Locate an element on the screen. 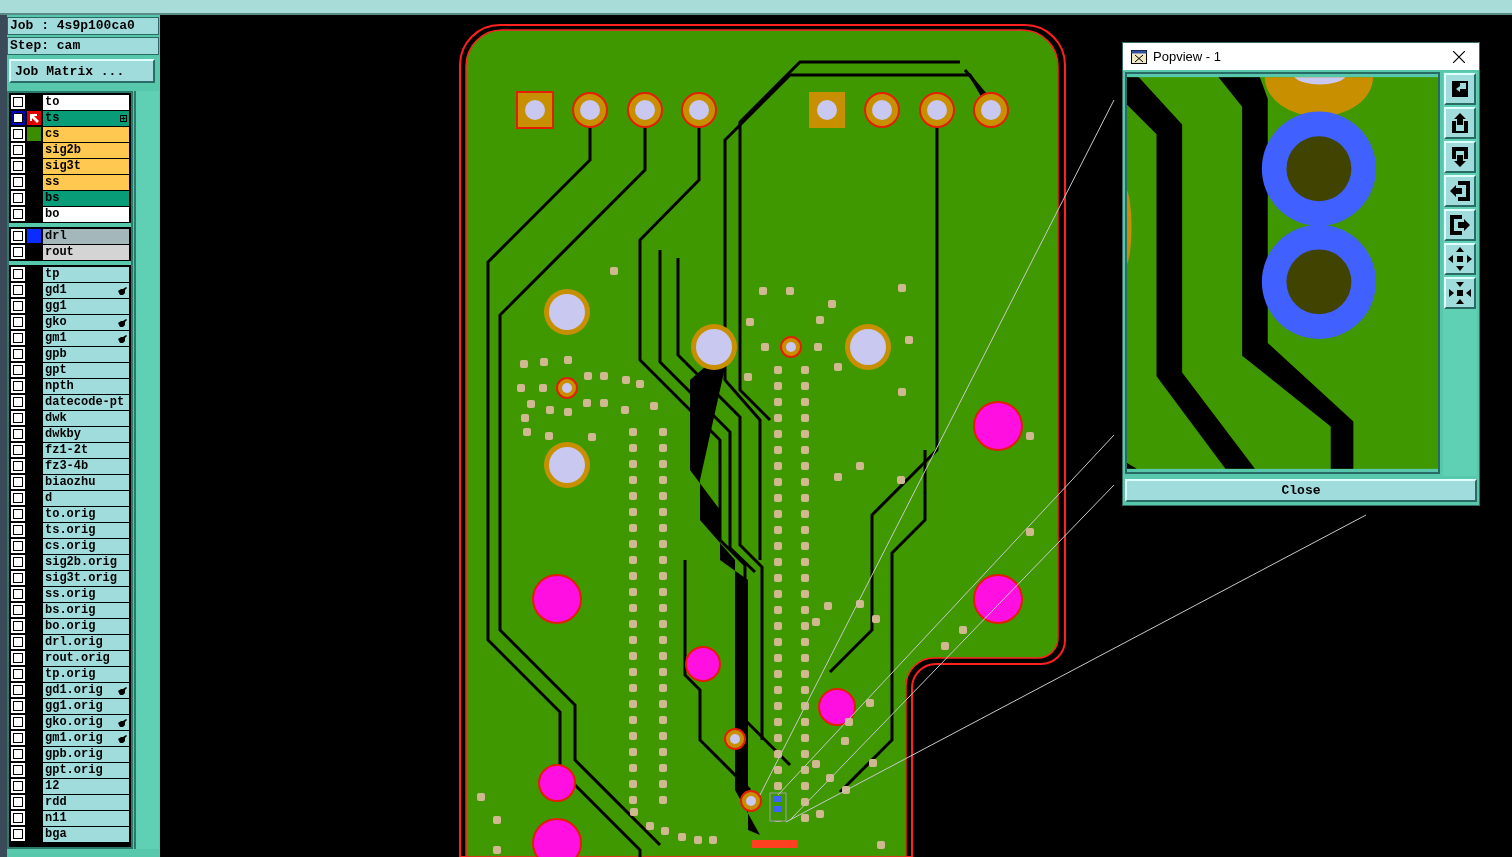  zoom-out-icon is located at coordinates (1460, 293).